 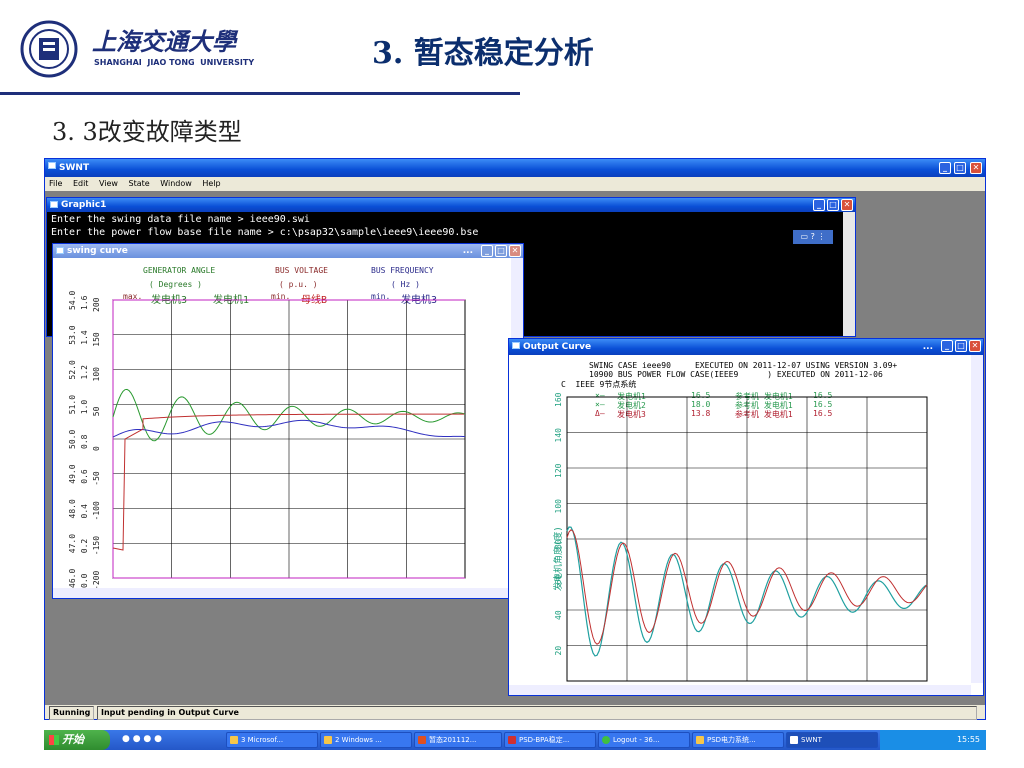 What do you see at coordinates (72, 404) in the screenshot?
I see `freq-tick: 51.0` at bounding box center [72, 404].